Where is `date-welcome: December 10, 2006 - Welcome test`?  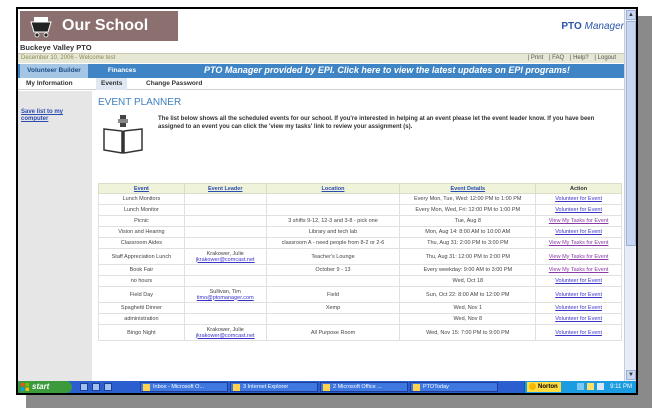 date-welcome: December 10, 2006 - Welcome test is located at coordinates (68, 58).